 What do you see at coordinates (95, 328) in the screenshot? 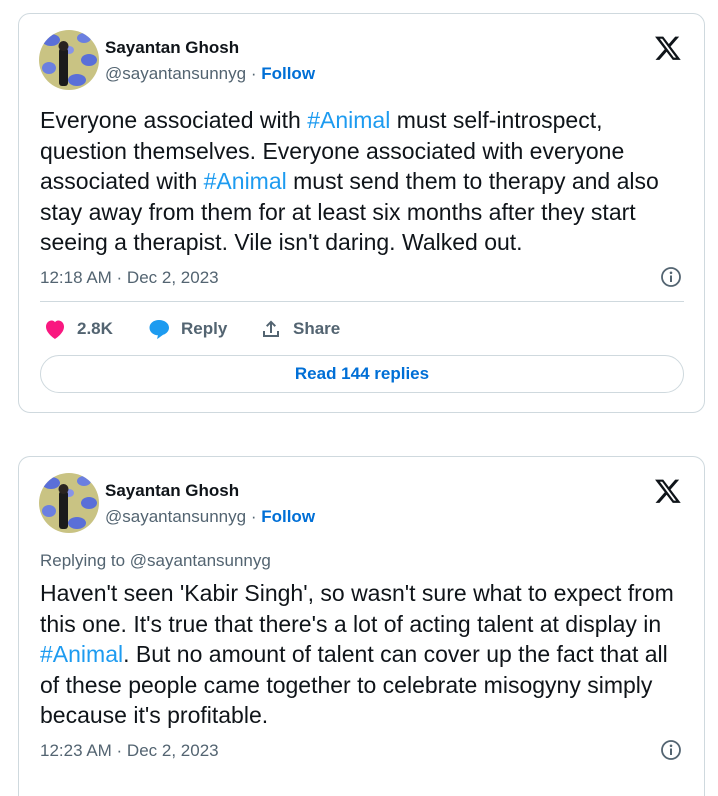
I see `like-count: 2.8K` at bounding box center [95, 328].